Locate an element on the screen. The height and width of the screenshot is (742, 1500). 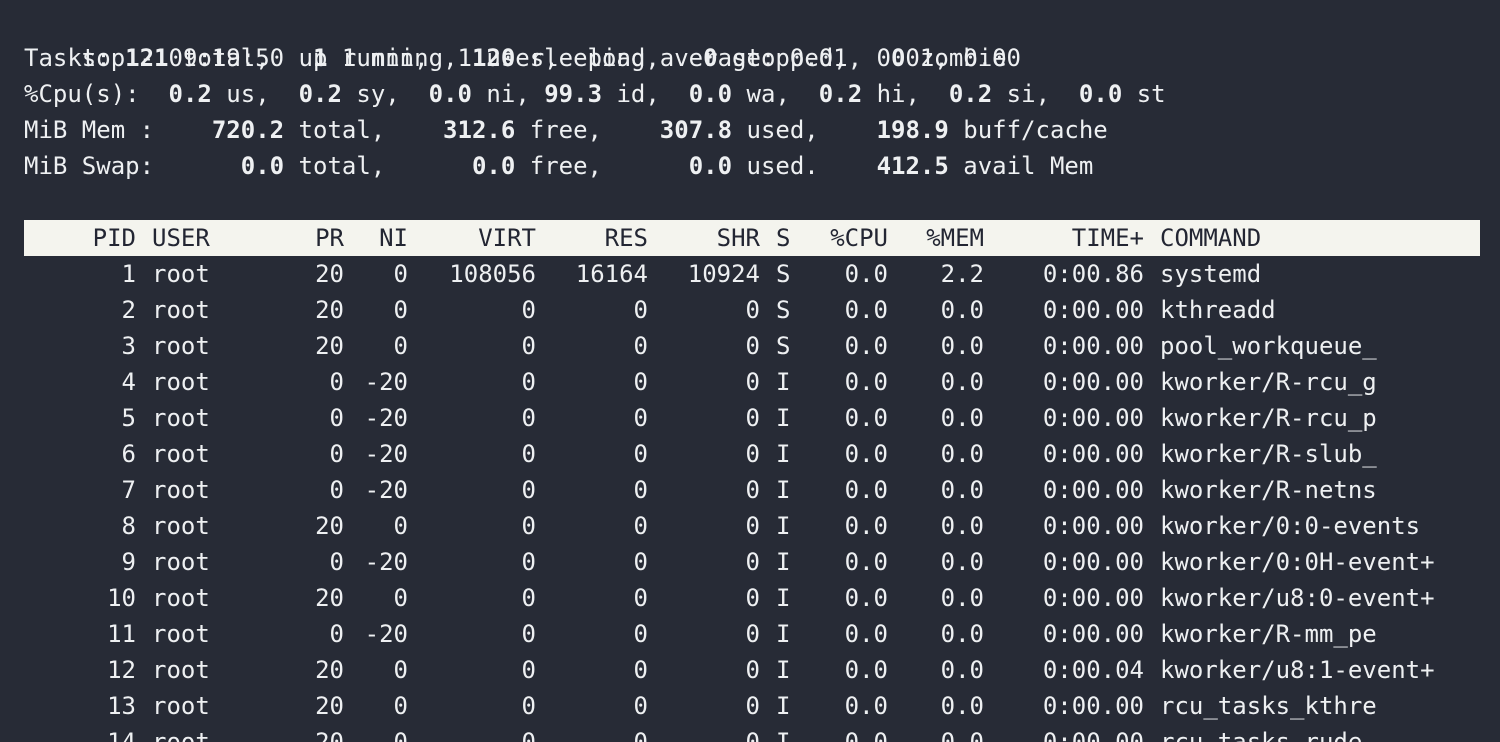
process-command: kthreadd is located at coordinates (1218, 310).